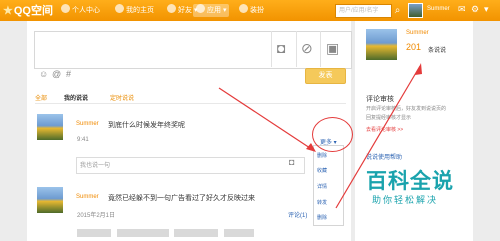 Image resolution: width=500 pixels, height=241 pixels. What do you see at coordinates (405, 200) in the screenshot?
I see `watermark-subtitle: 助你轻松解决` at bounding box center [405, 200].